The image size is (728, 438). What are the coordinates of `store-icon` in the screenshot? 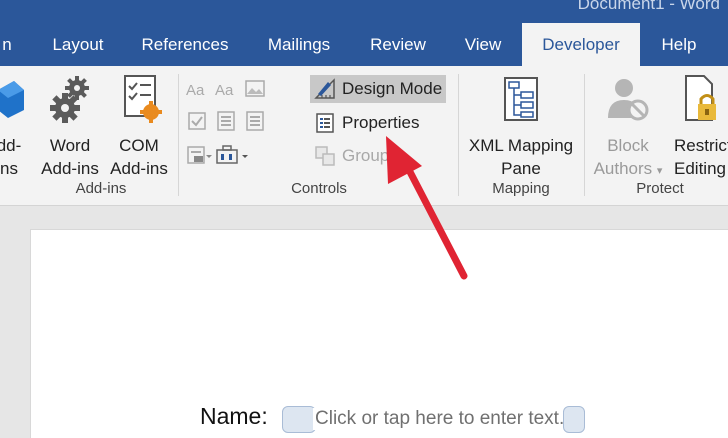 It's located at (12, 99).